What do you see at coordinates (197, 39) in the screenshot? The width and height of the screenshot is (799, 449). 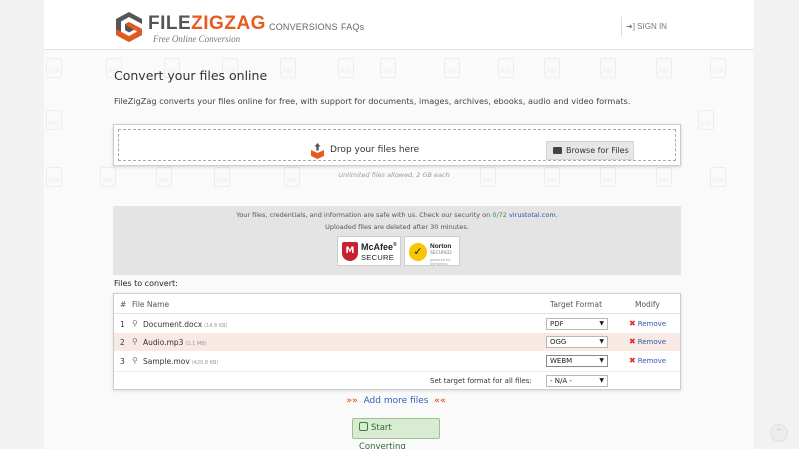 I see `brand-tagline: Free Online Conversion` at bounding box center [197, 39].